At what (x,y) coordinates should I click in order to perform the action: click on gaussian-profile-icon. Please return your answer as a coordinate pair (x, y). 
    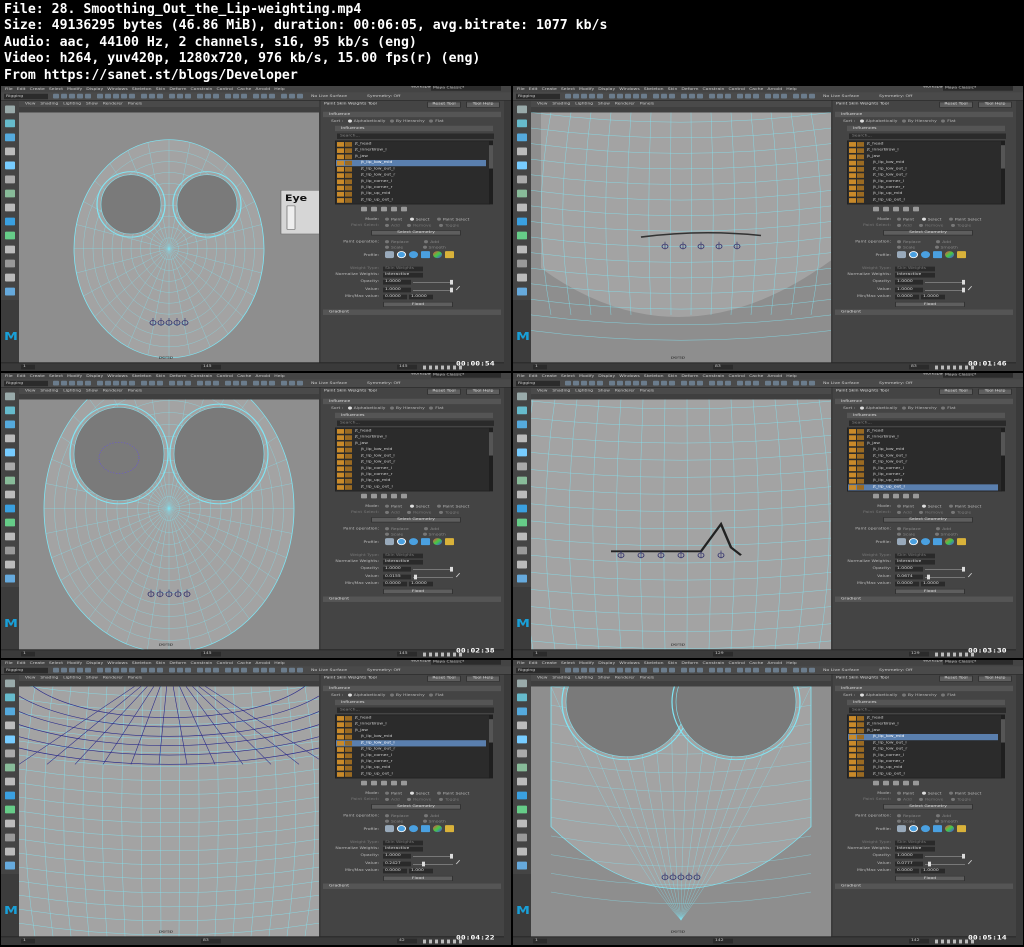
    Looking at the image, I should click on (901, 829).